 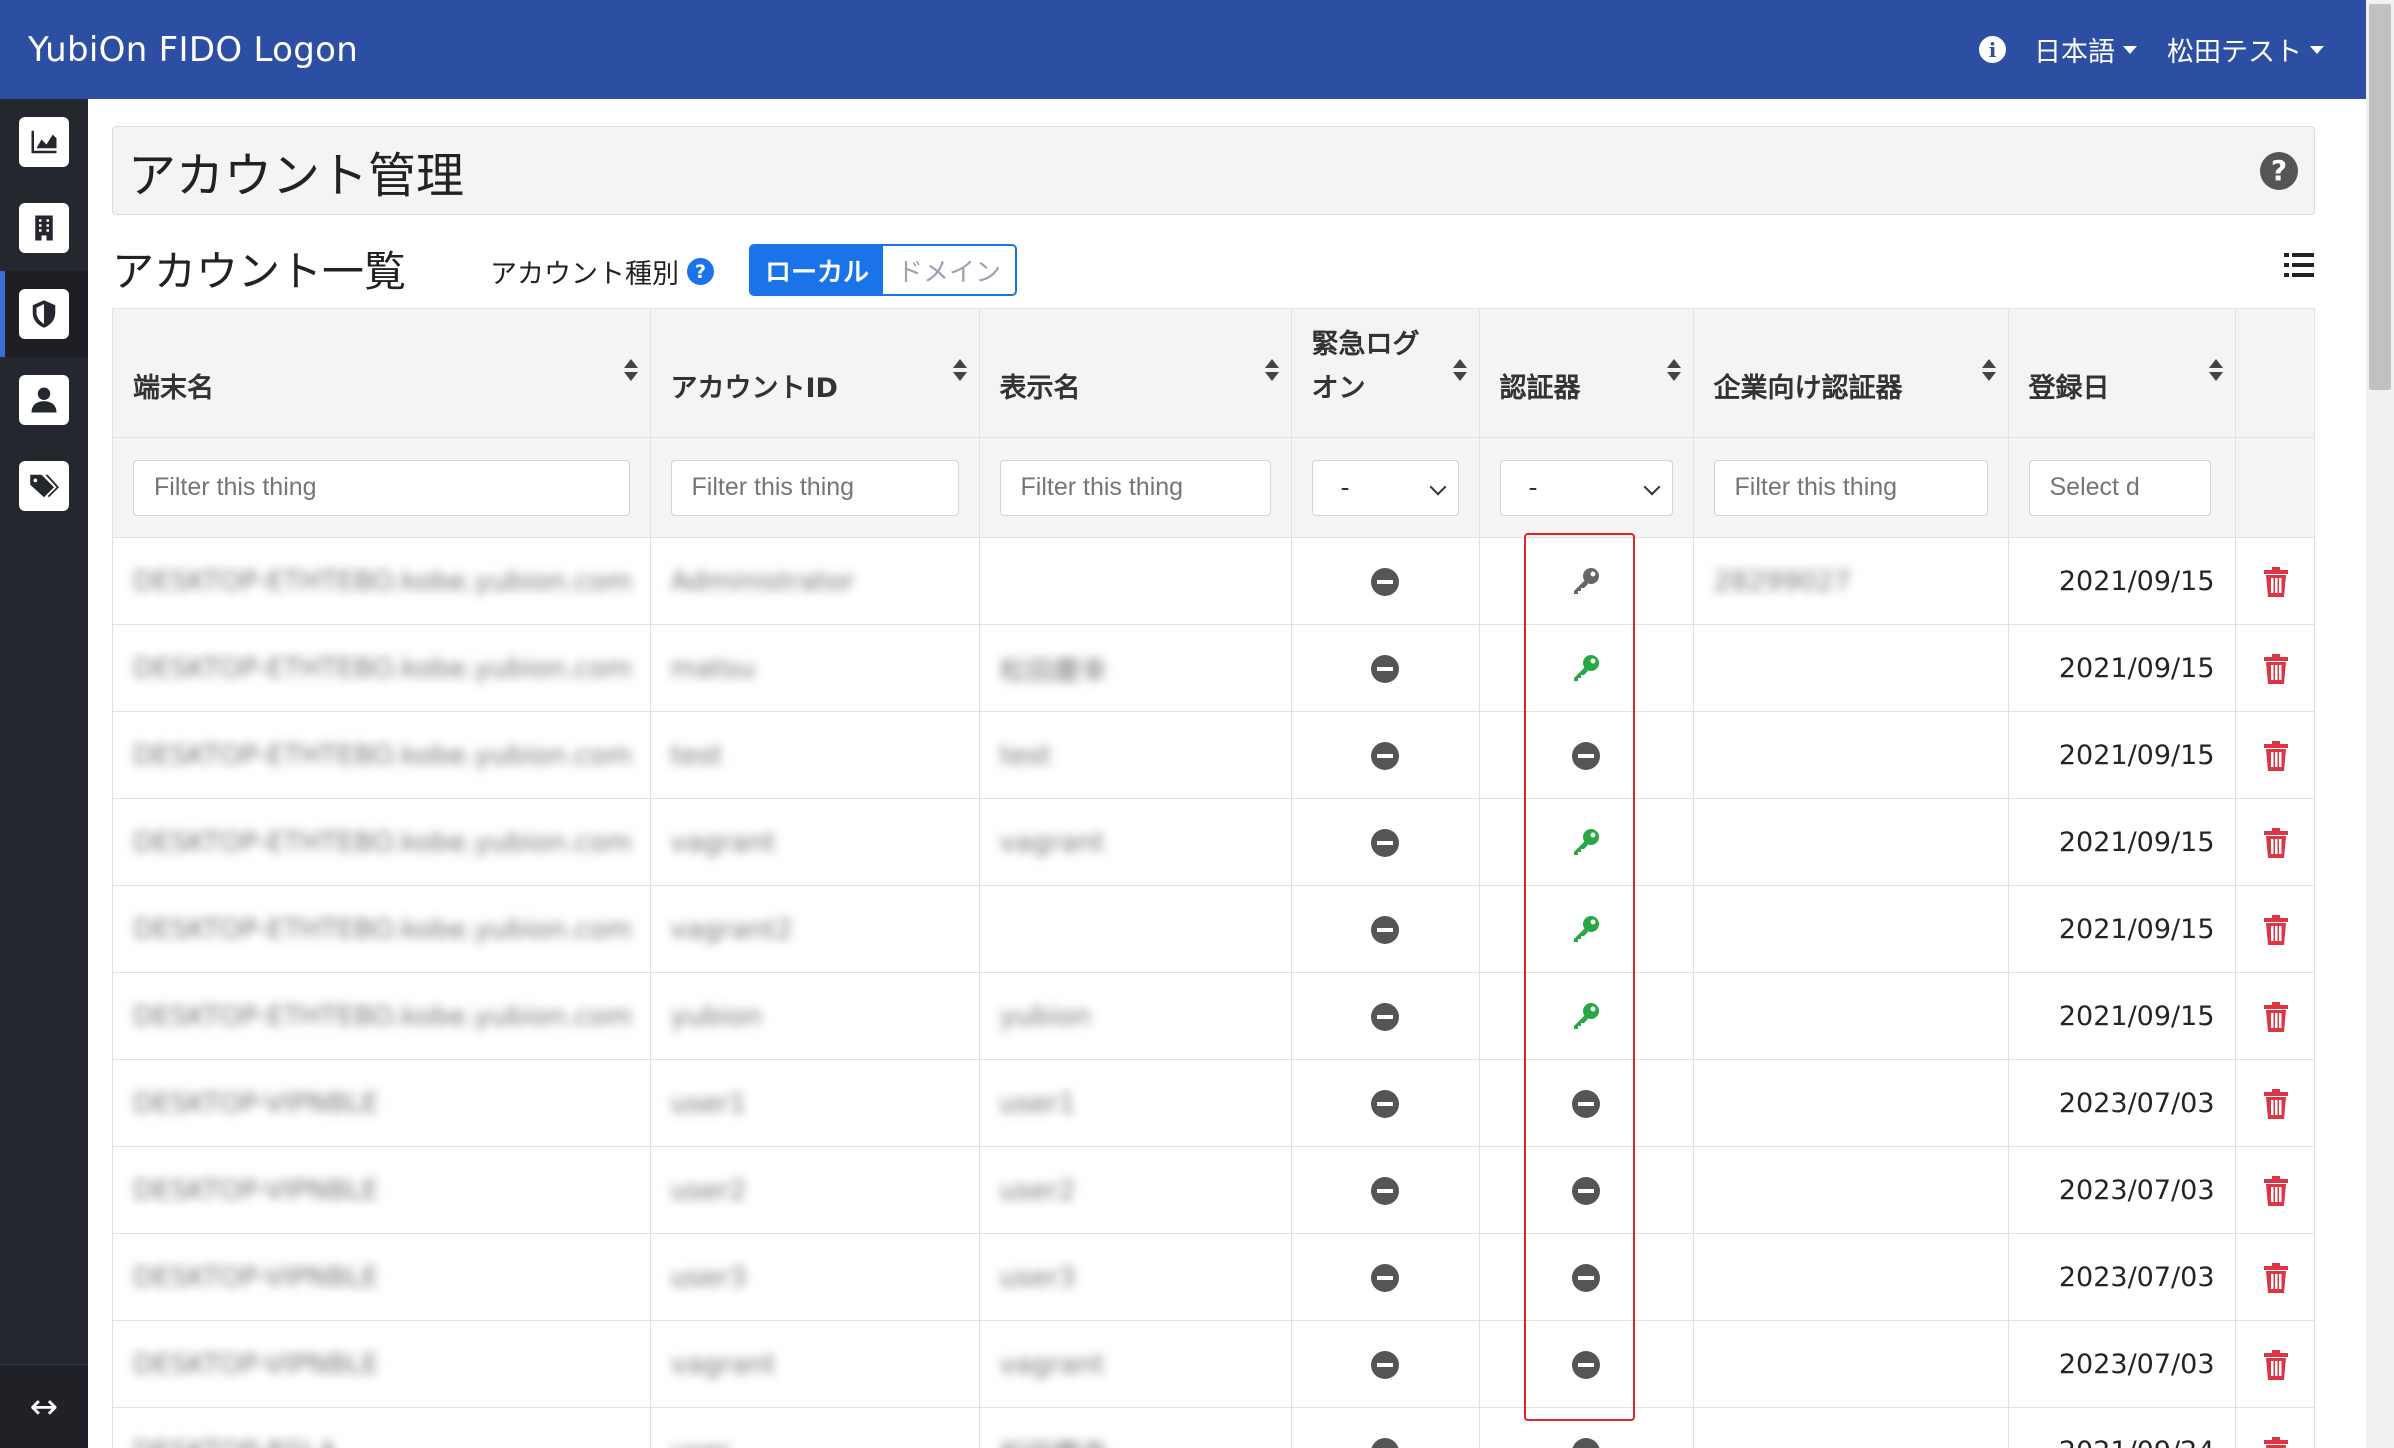 I want to click on filter-enterprise-input, so click(x=1850, y=487).